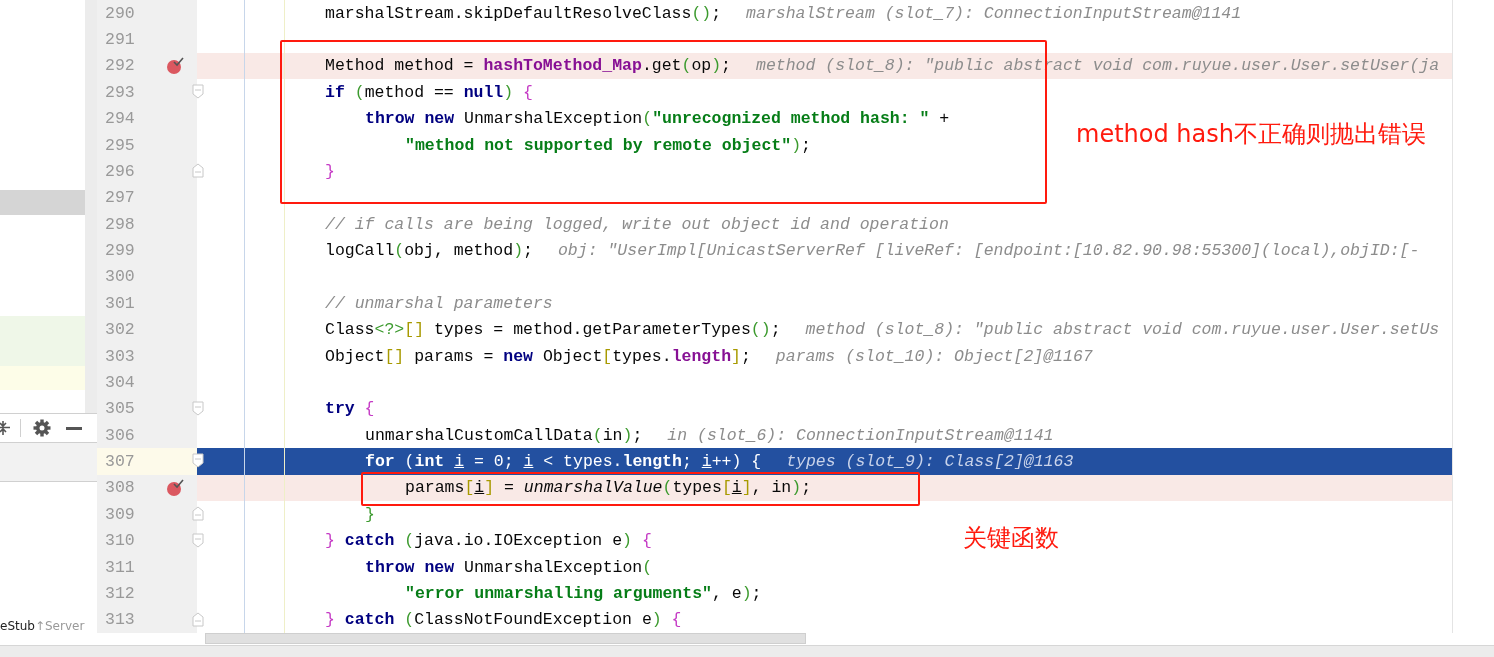 This screenshot has height=657, width=1494. What do you see at coordinates (505, 638) in the screenshot?
I see `horizontal-scrollbar` at bounding box center [505, 638].